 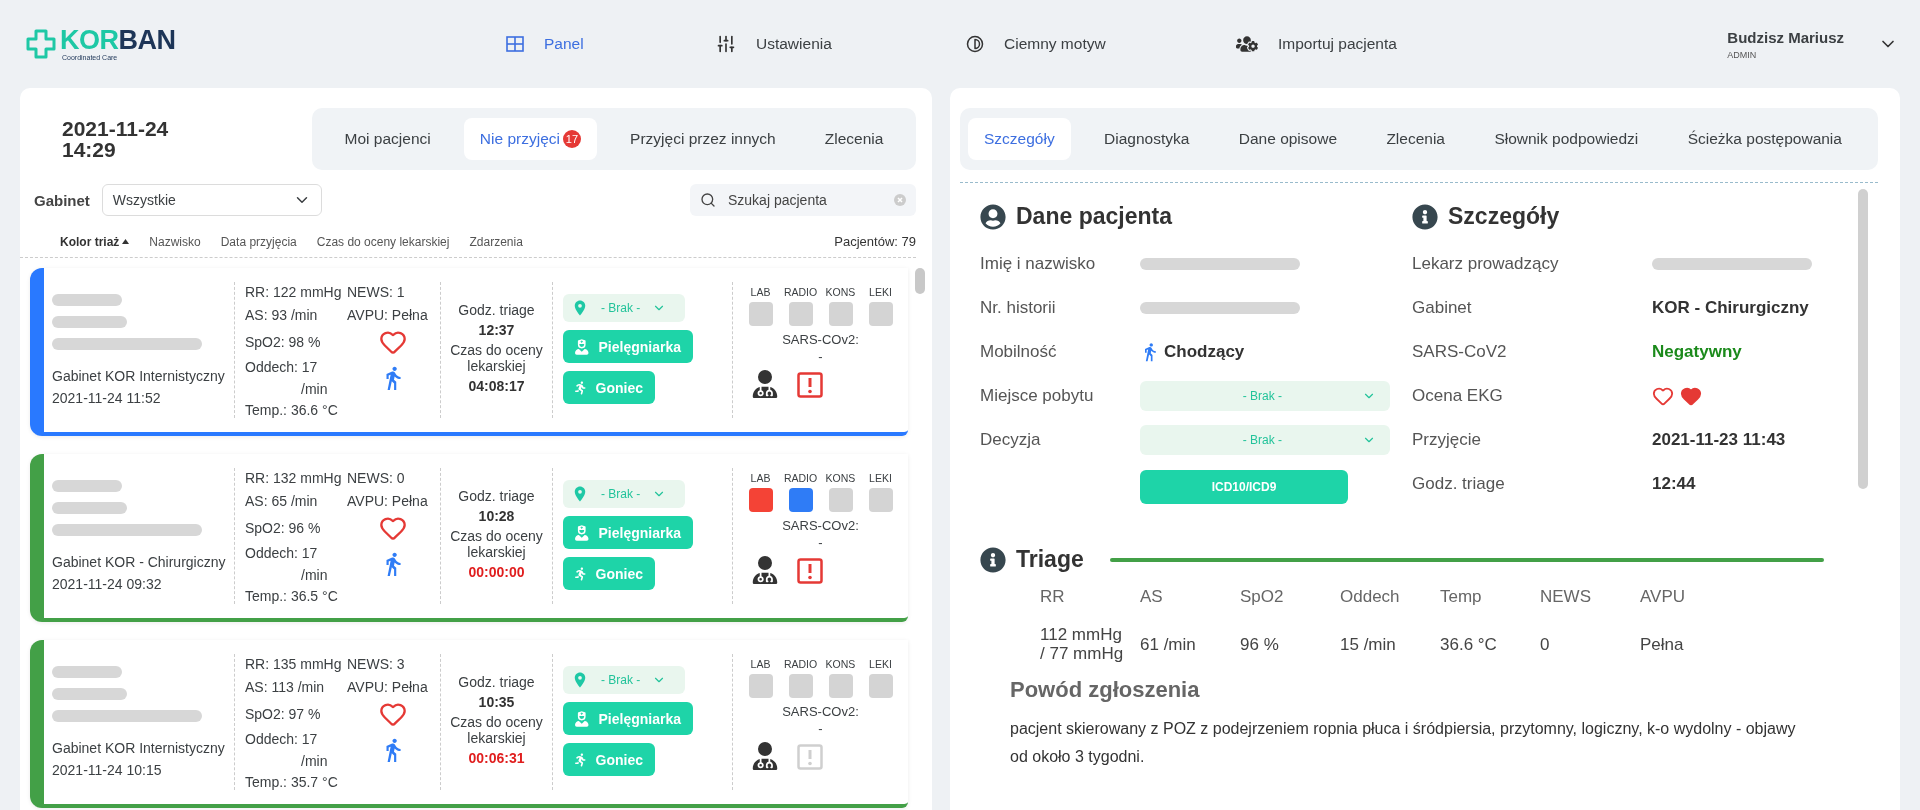 I want to click on current-date: 2021-11-24, so click(x=116, y=128).